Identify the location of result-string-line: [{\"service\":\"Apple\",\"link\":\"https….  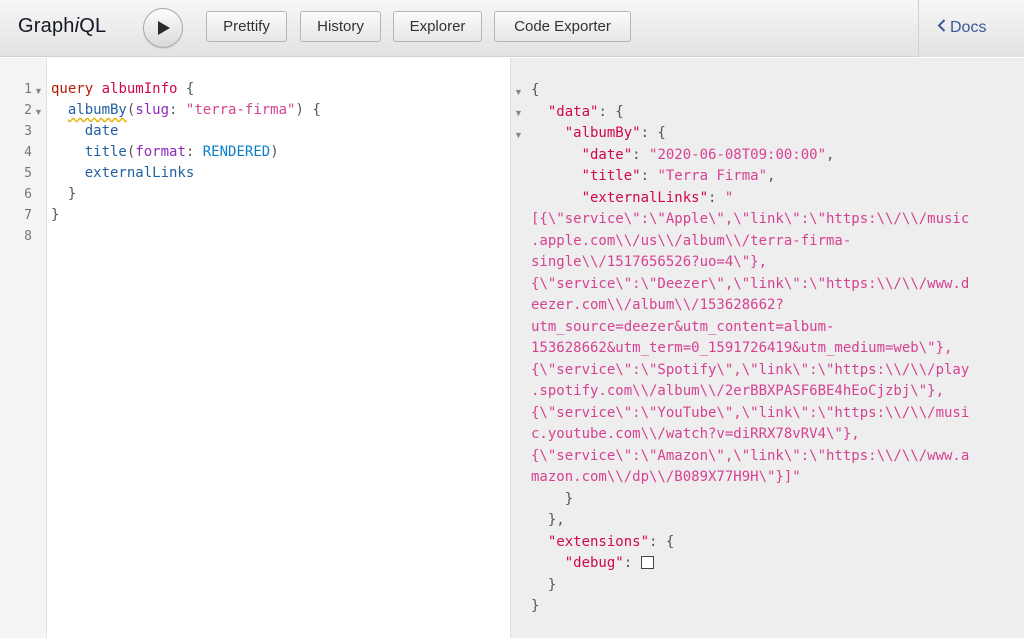
(750, 219).